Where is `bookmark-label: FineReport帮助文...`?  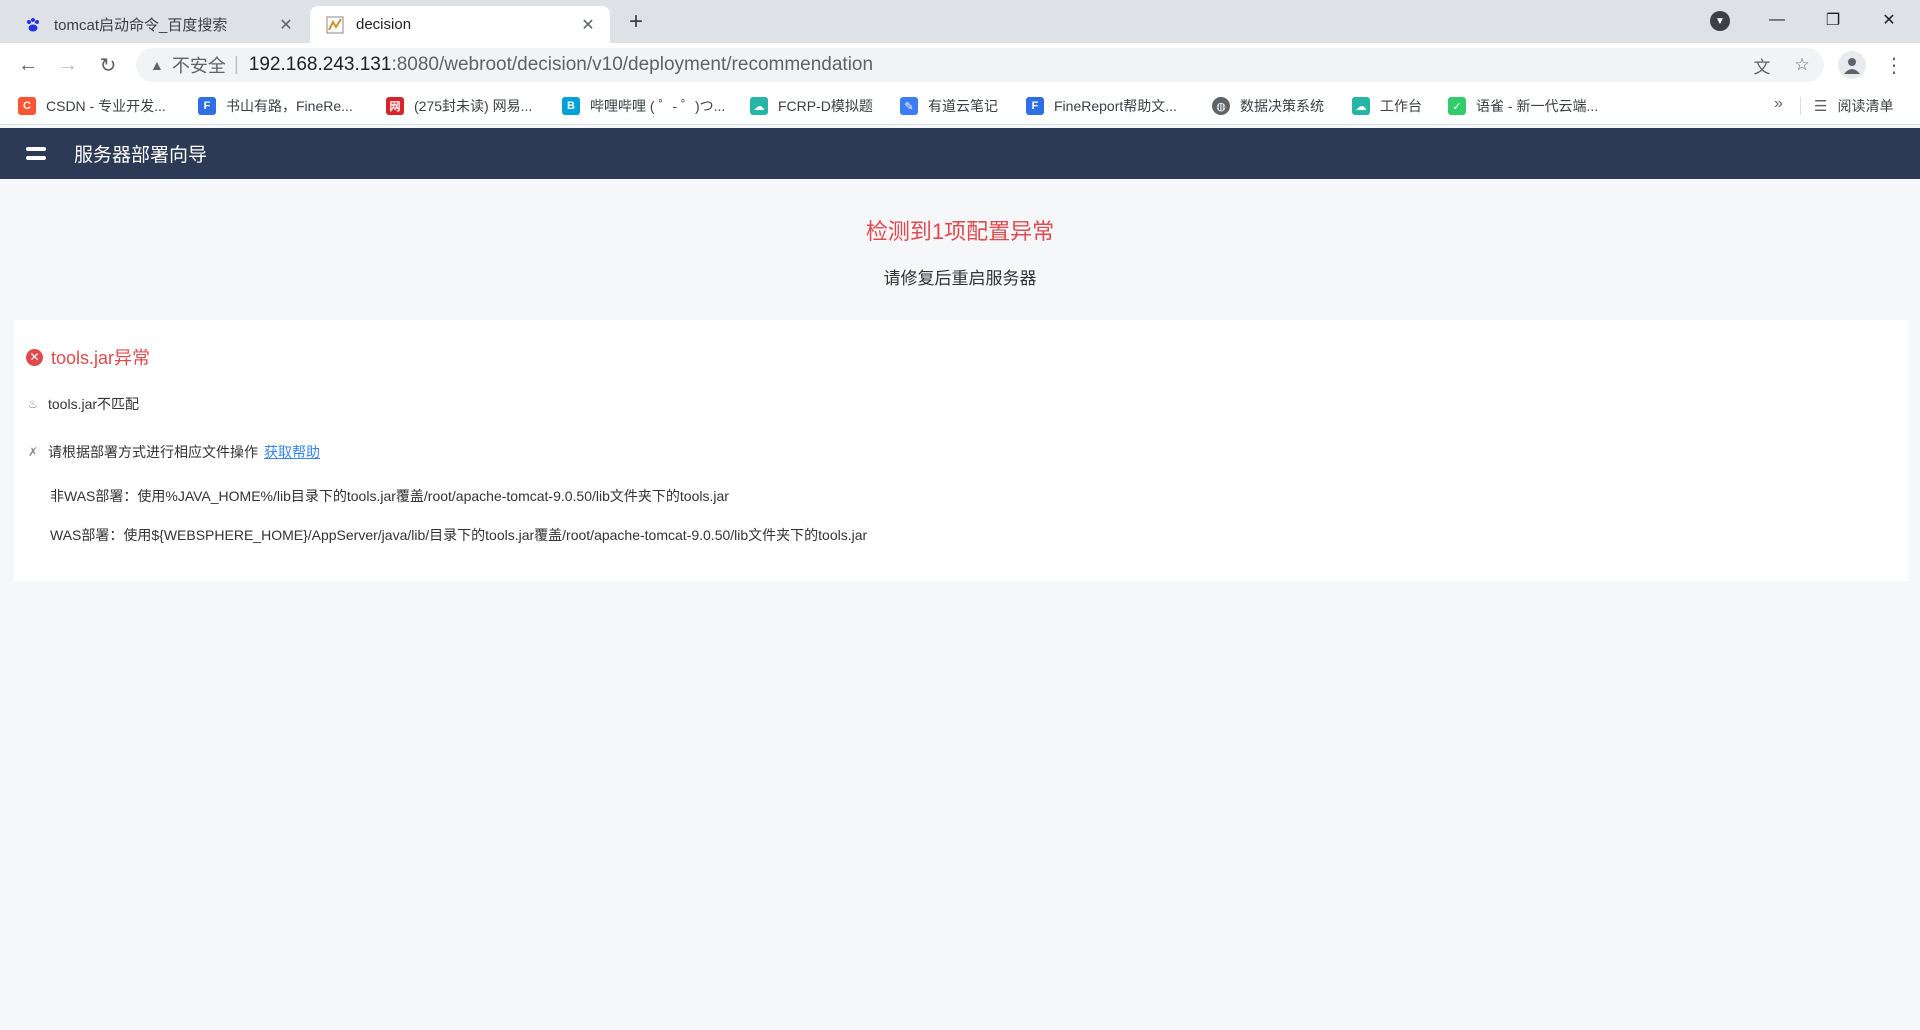
bookmark-label: FineReport帮助文... is located at coordinates (1115, 106).